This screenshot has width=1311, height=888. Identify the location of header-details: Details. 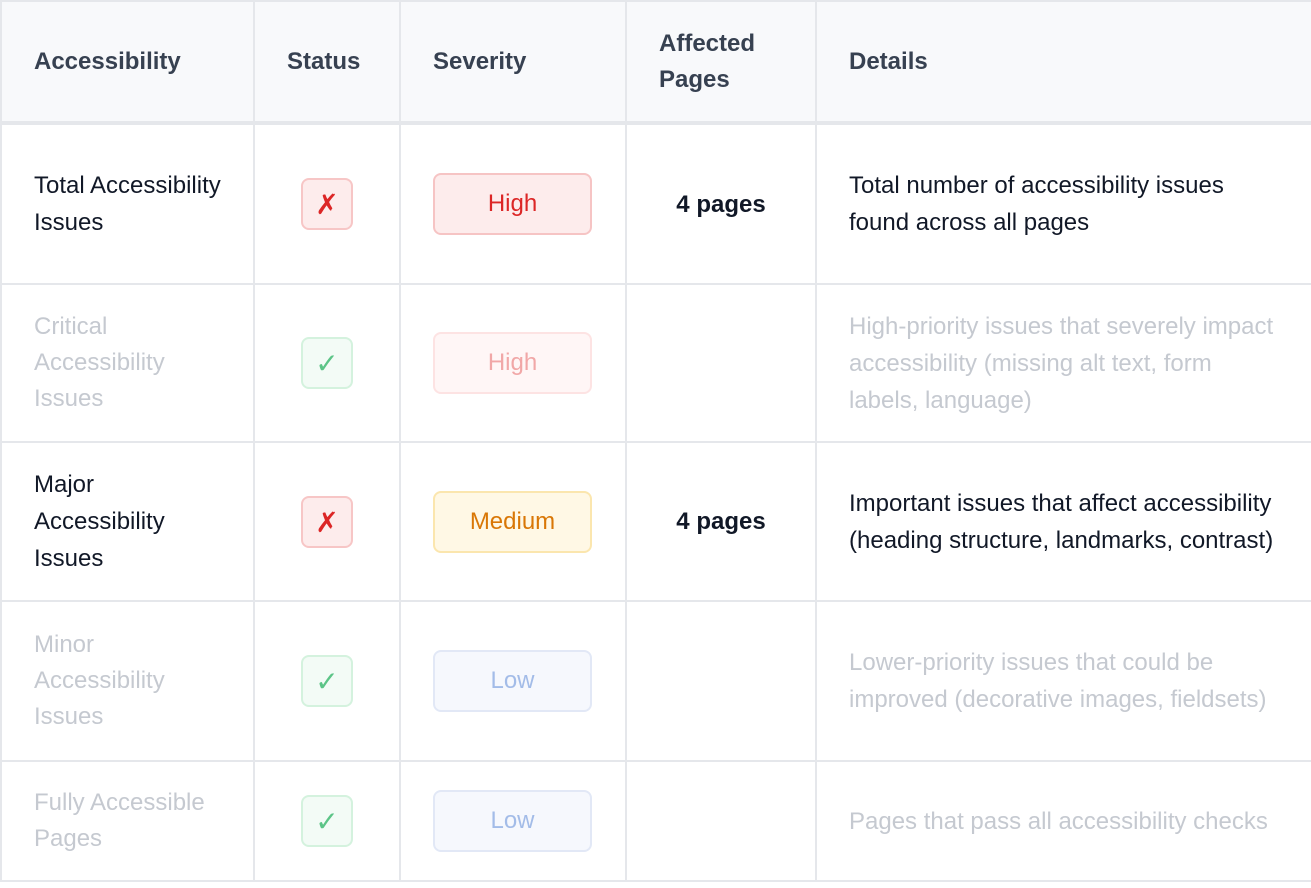
(1063, 62).